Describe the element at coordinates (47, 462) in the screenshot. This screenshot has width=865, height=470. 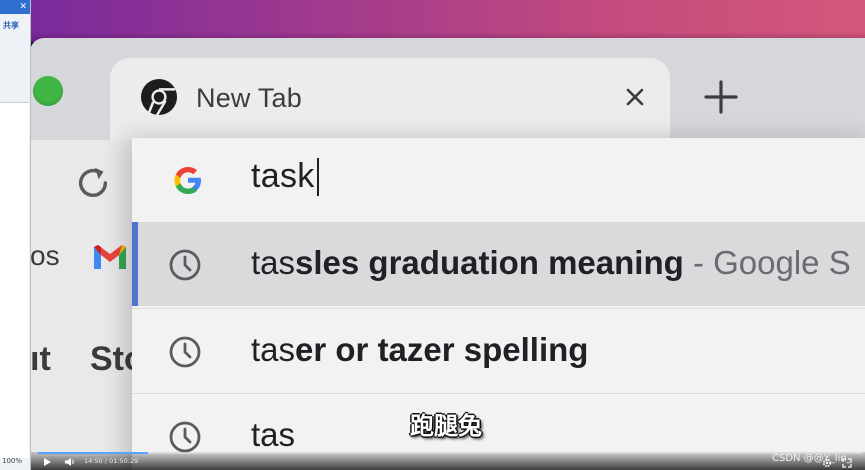
I see `play-icon` at that location.